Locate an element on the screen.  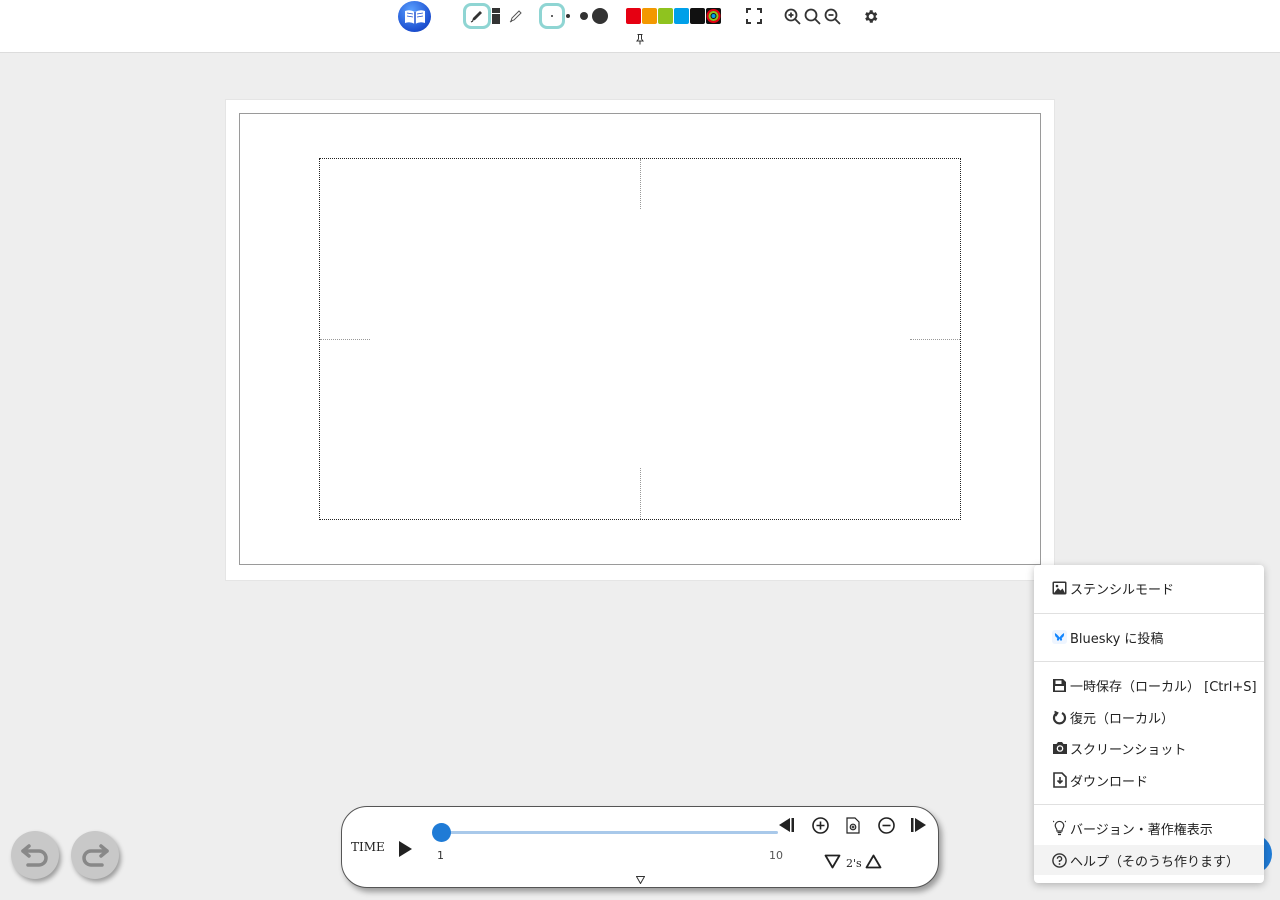
menu-item-help: ヘルプ（そのうち作ります） is located at coordinates (1149, 860).